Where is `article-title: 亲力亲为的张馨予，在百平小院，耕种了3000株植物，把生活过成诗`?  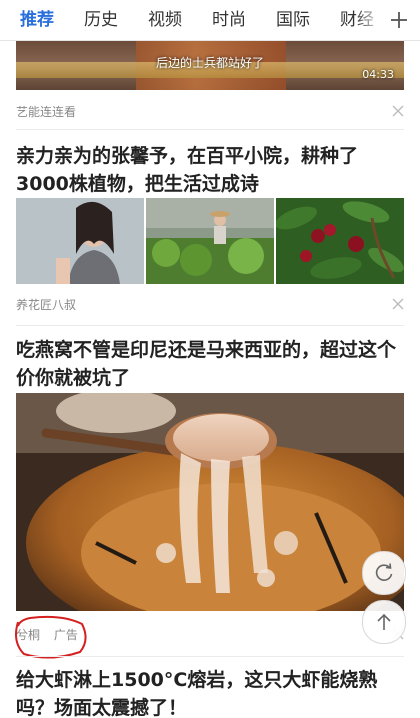
article-title: 亲力亲为的张馨予，在百平小院，耕种了3000株植物，把生活过成诗 is located at coordinates (206, 170).